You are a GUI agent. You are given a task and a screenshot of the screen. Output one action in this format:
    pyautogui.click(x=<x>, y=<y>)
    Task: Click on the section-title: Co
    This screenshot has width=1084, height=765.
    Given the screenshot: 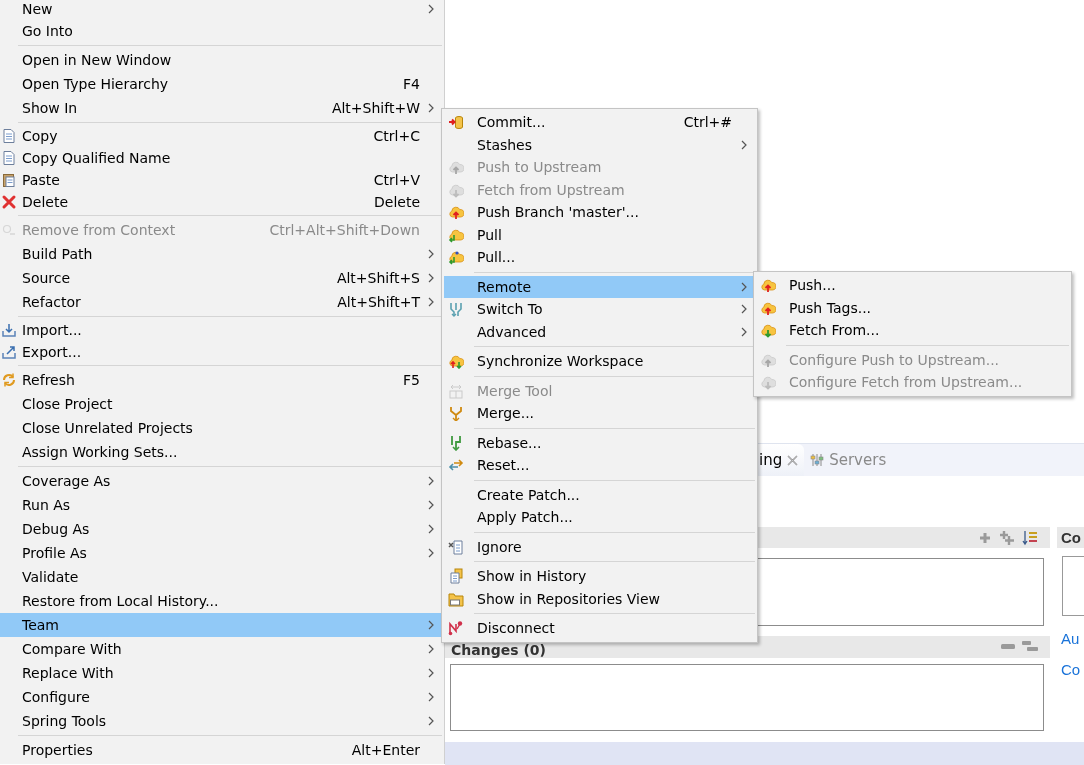 What is the action you would take?
    pyautogui.click(x=1071, y=537)
    